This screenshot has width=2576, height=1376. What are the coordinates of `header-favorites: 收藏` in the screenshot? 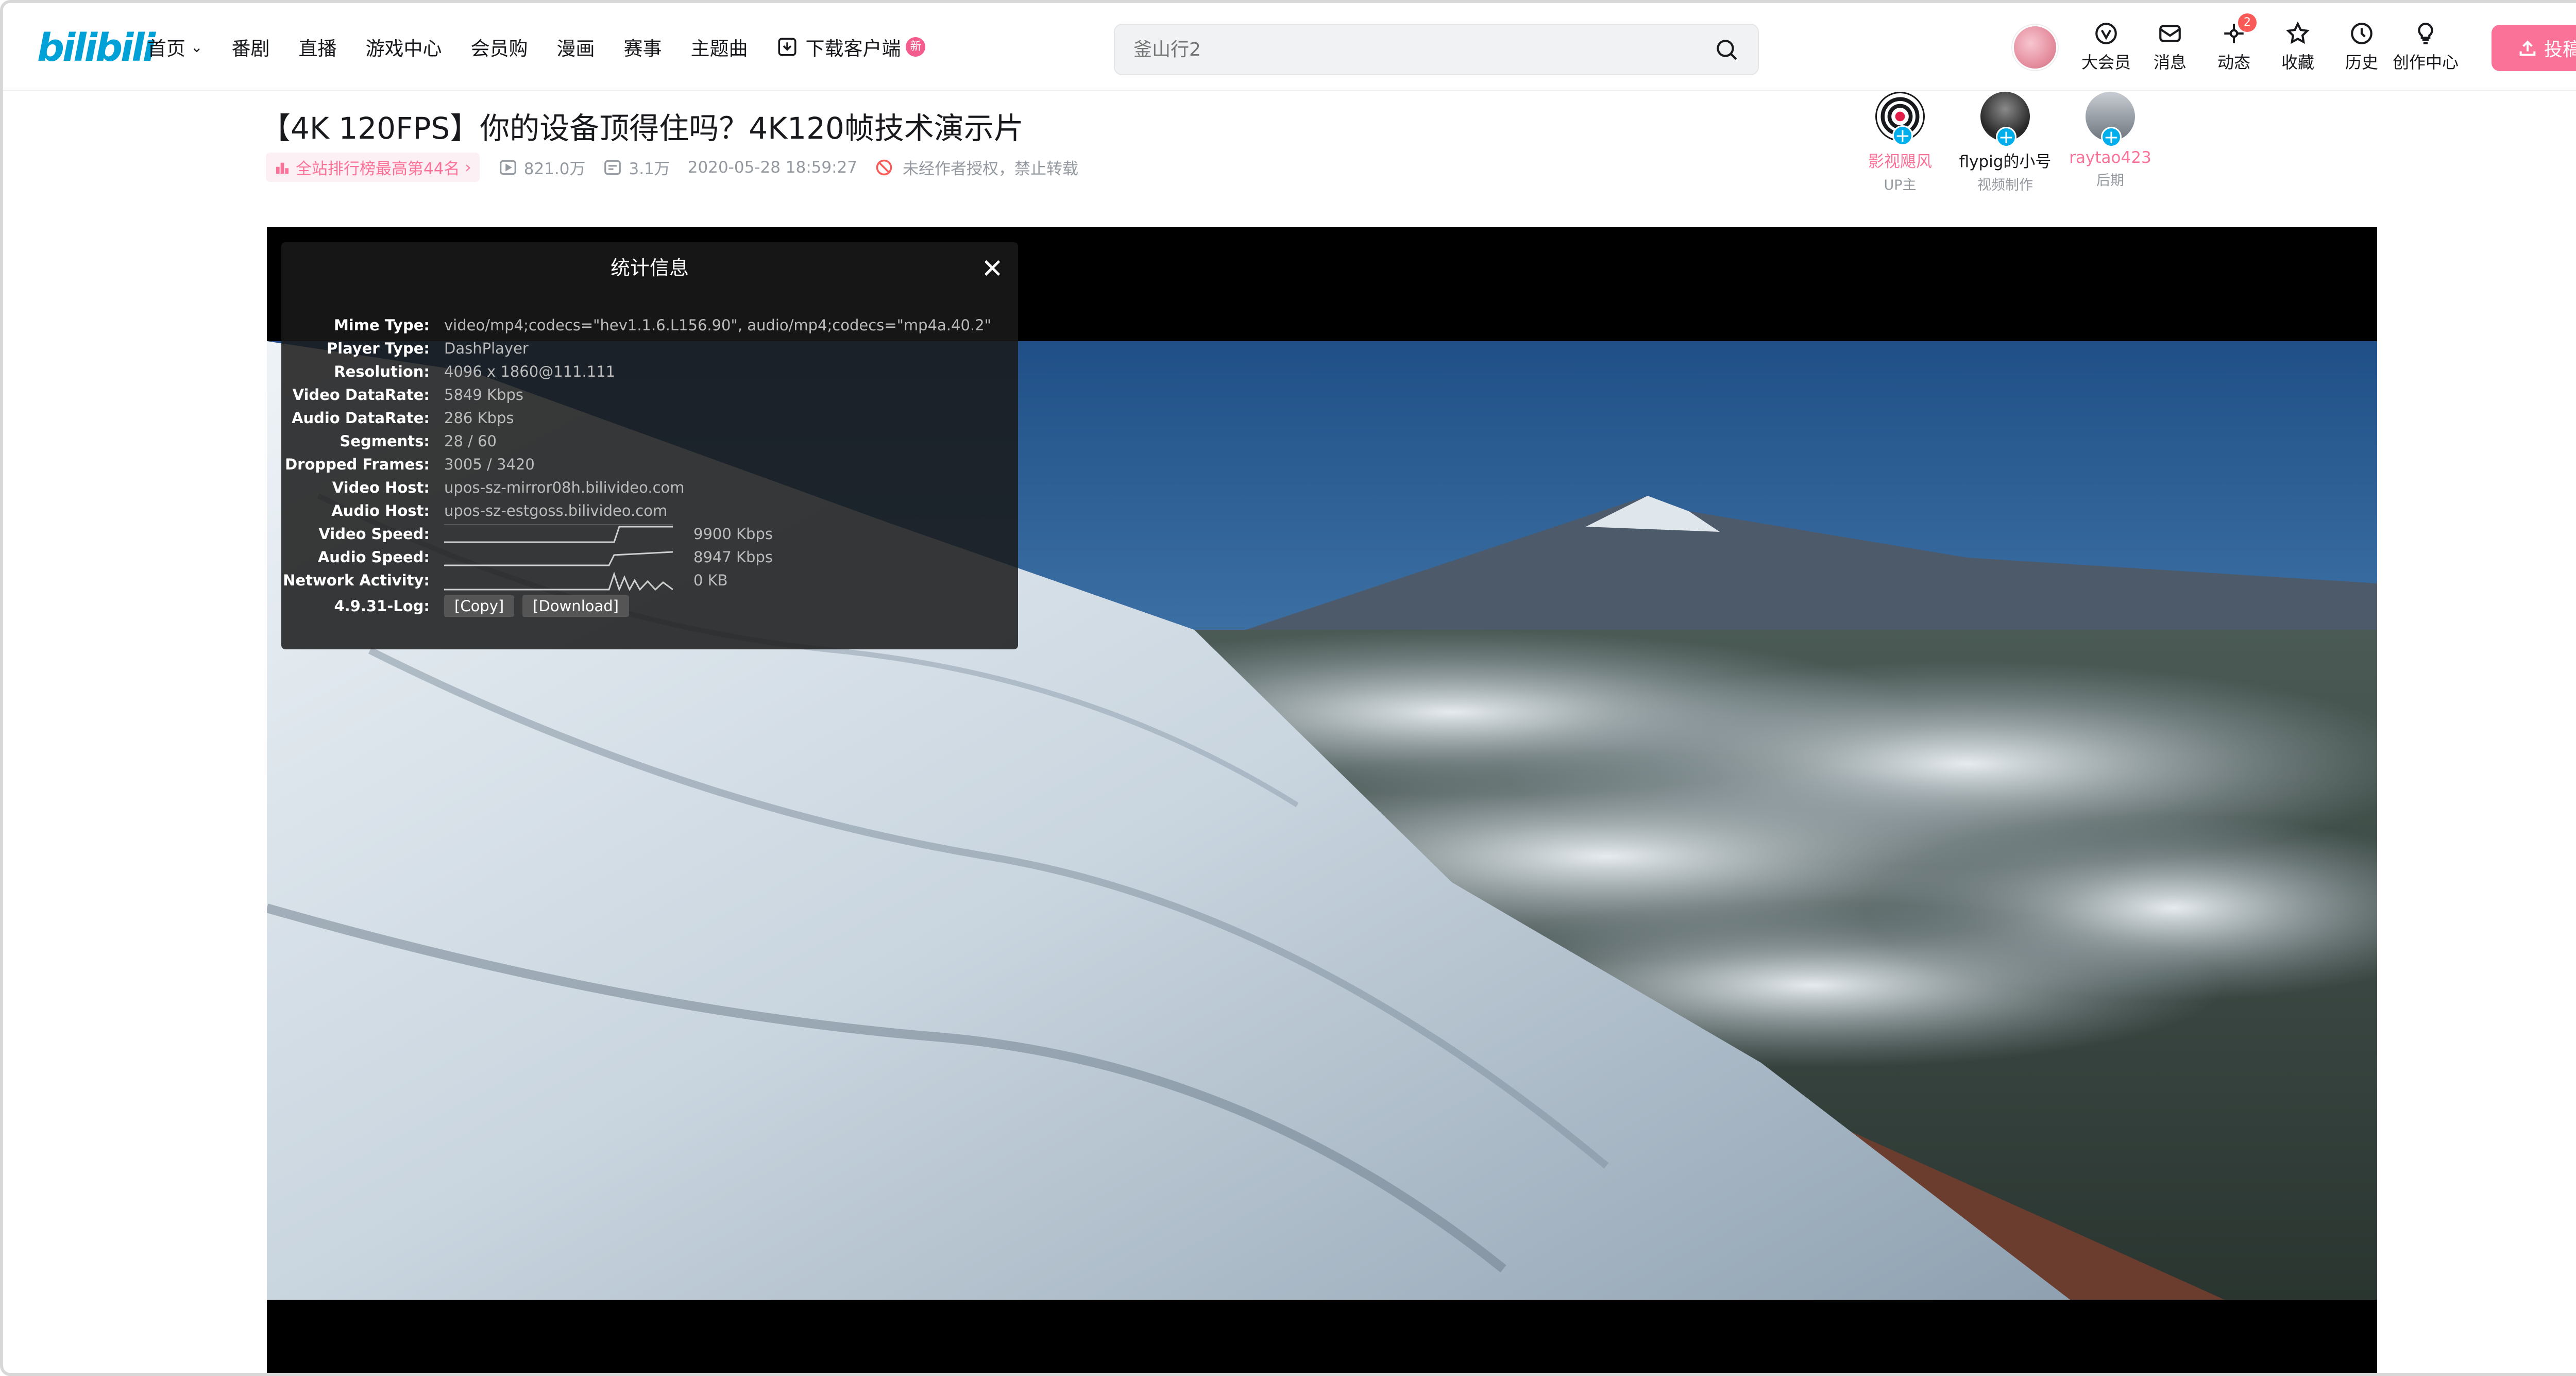 It's located at (2298, 47).